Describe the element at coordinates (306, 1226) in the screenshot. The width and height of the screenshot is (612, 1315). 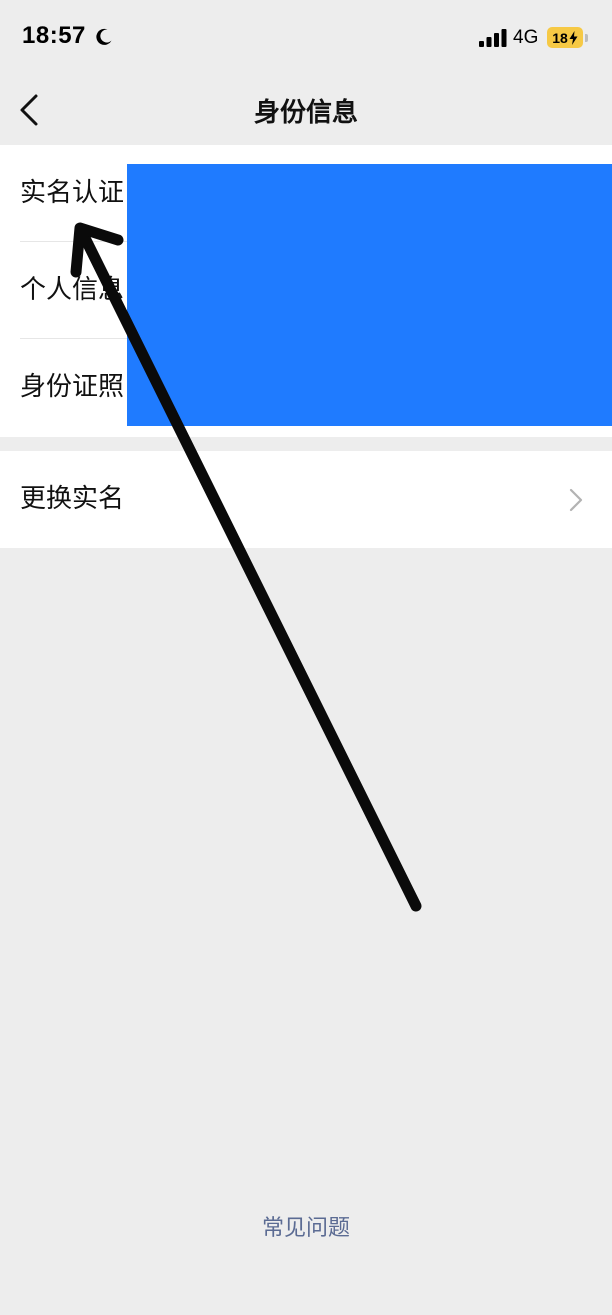
I see `faq-link: 常见问题` at that location.